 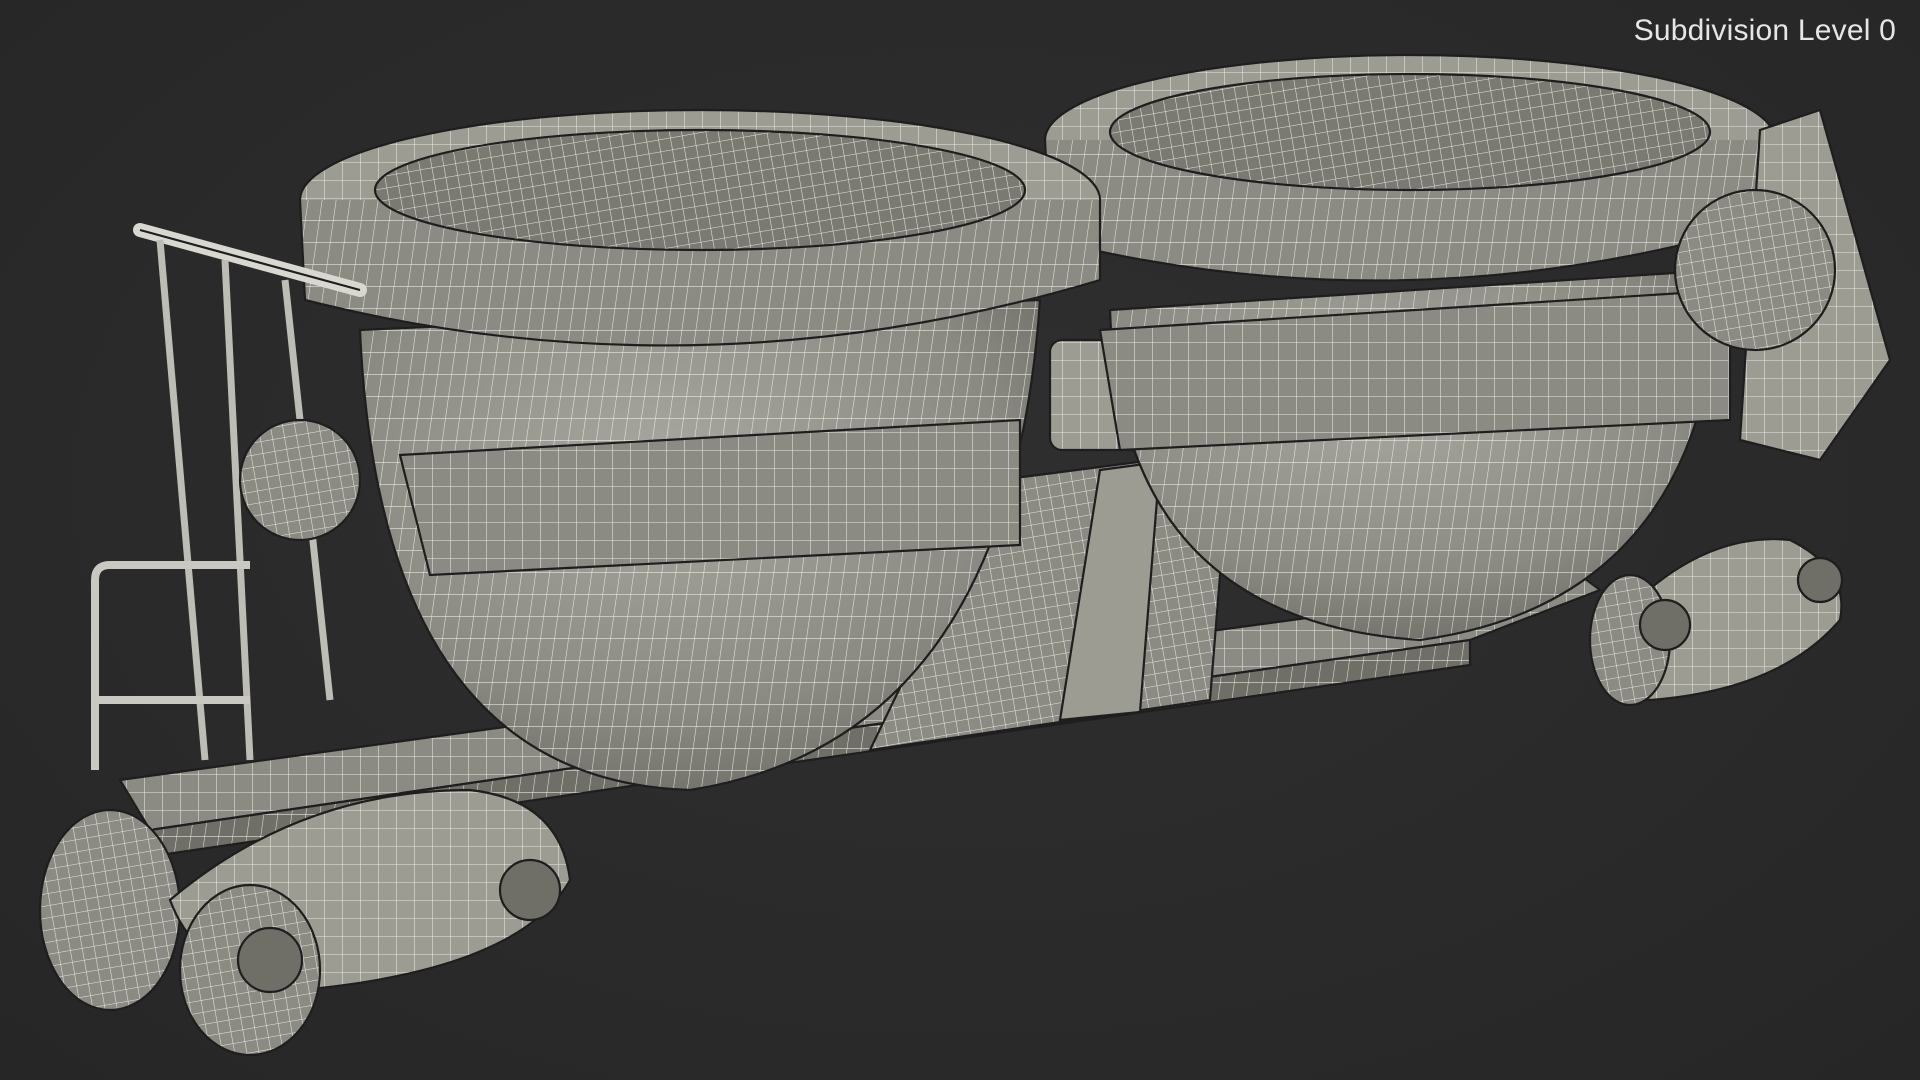 I want to click on handrail, so click(x=229, y=496).